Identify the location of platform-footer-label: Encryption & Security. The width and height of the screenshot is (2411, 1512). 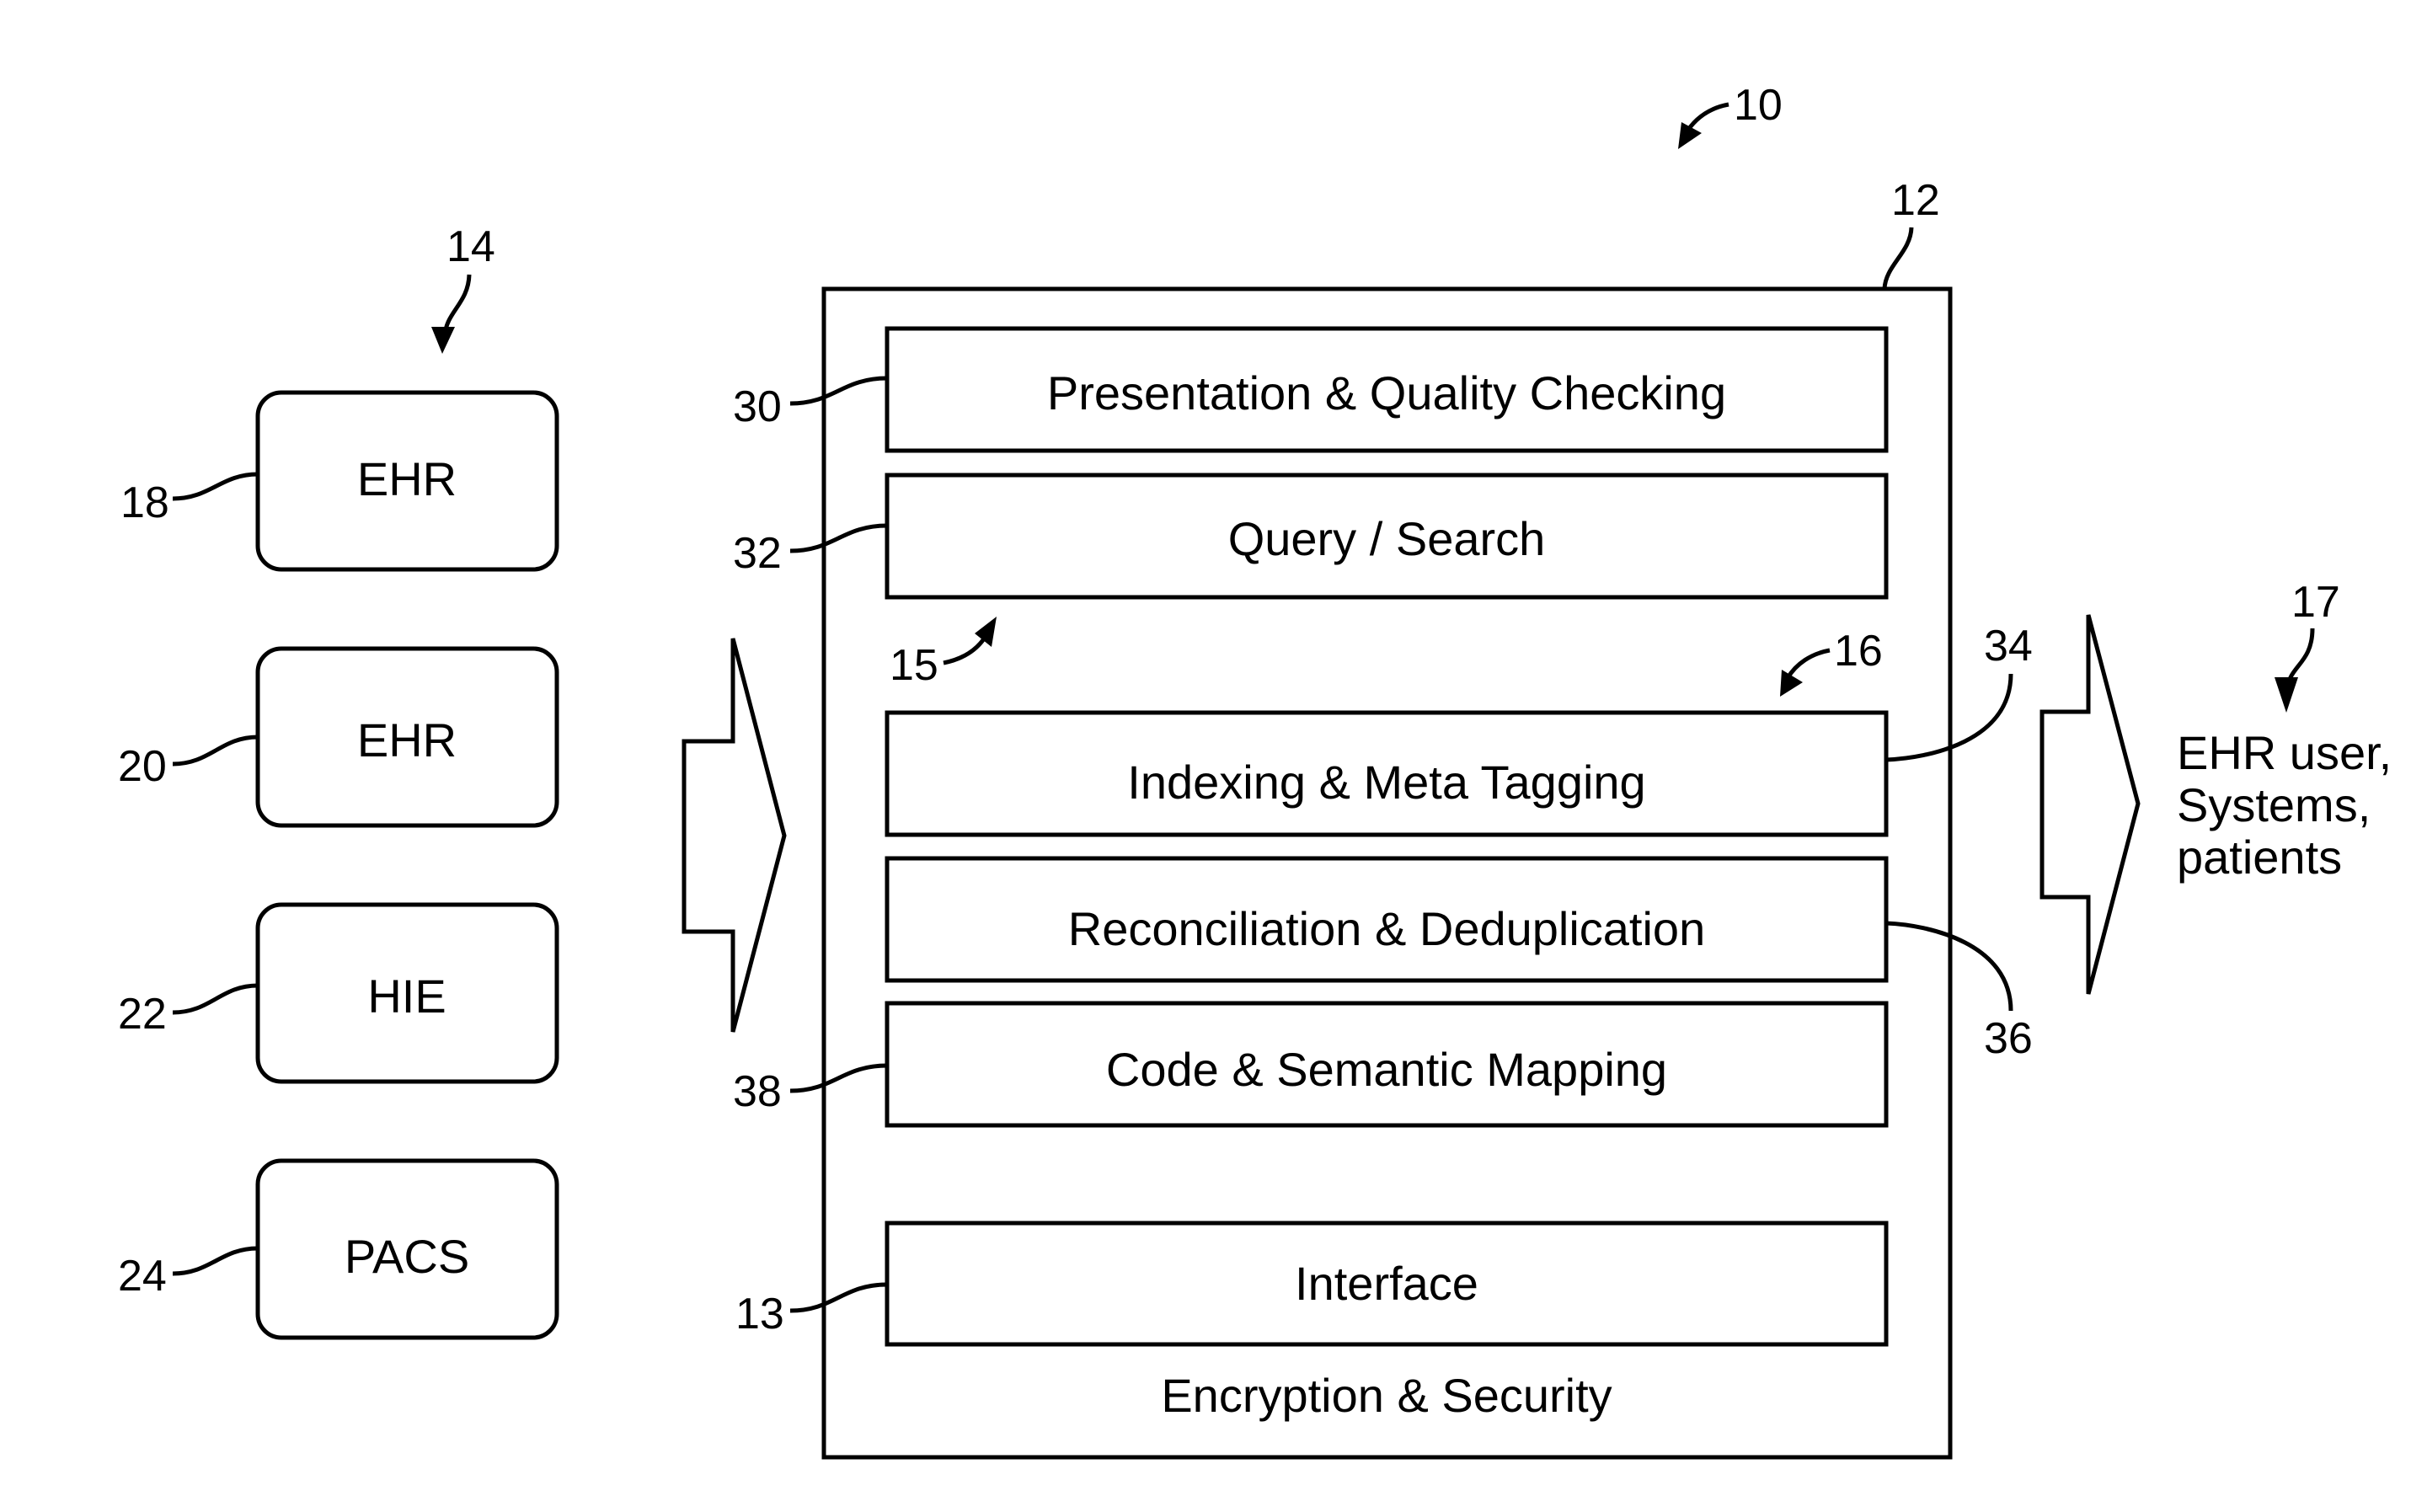
(1386, 1395).